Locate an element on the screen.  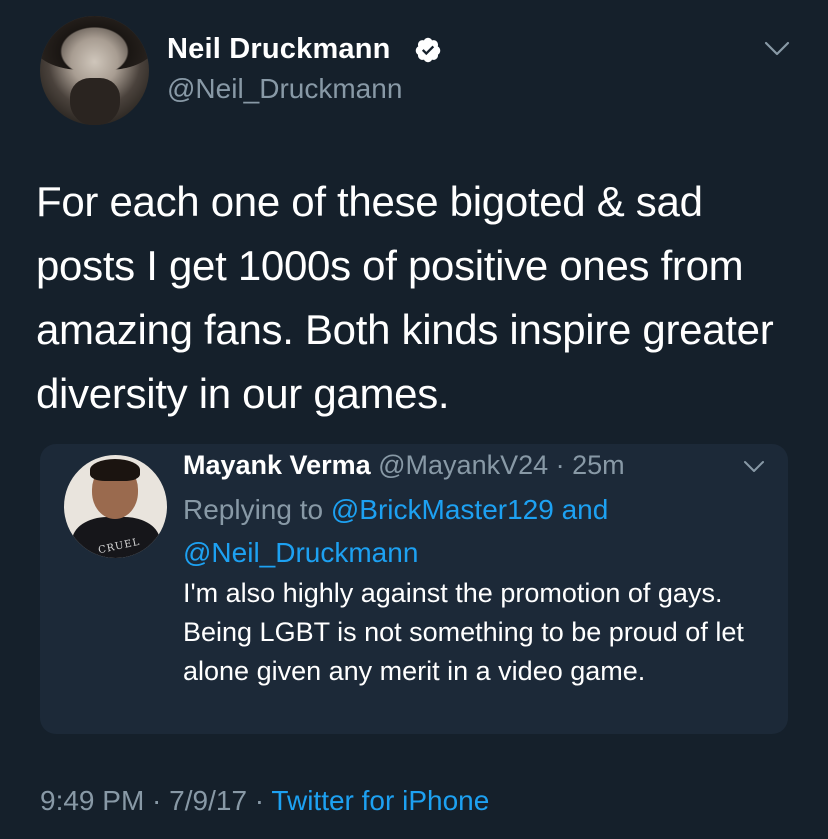
quoted-timestamp: 25m is located at coordinates (598, 465).